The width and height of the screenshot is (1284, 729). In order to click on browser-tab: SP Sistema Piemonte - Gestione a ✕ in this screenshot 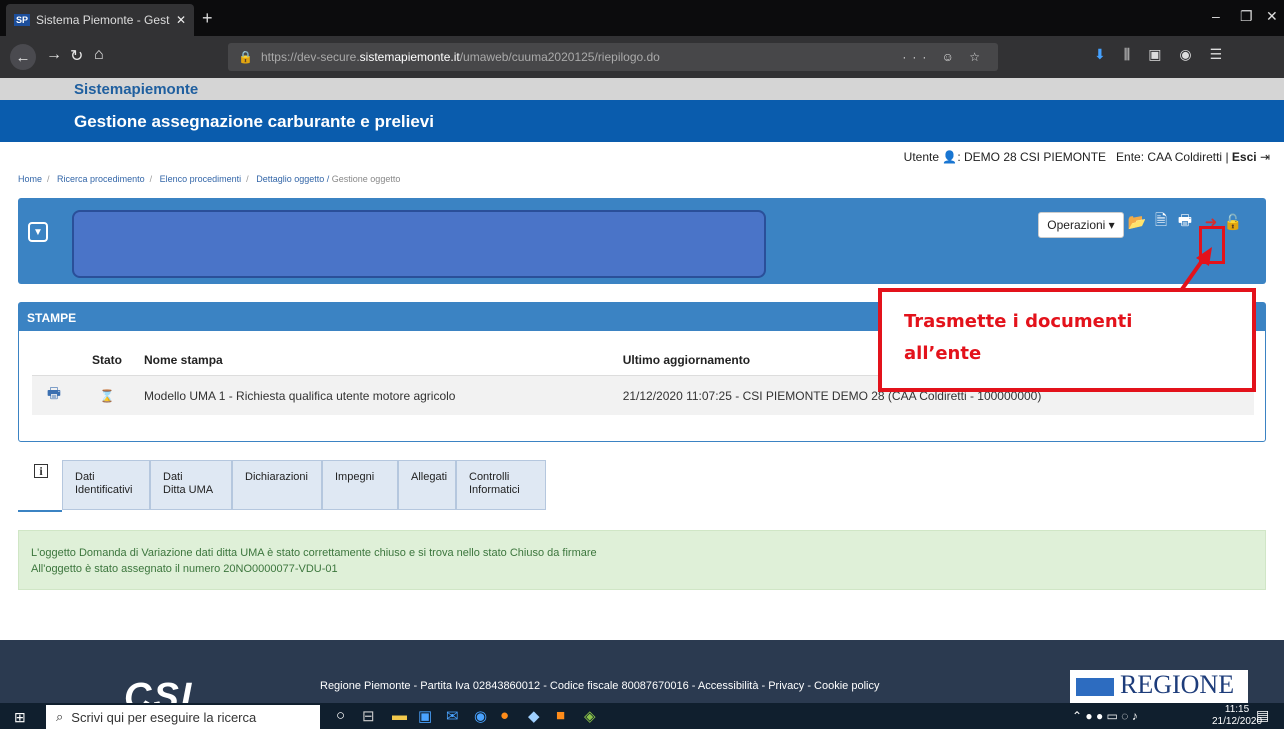, I will do `click(100, 20)`.